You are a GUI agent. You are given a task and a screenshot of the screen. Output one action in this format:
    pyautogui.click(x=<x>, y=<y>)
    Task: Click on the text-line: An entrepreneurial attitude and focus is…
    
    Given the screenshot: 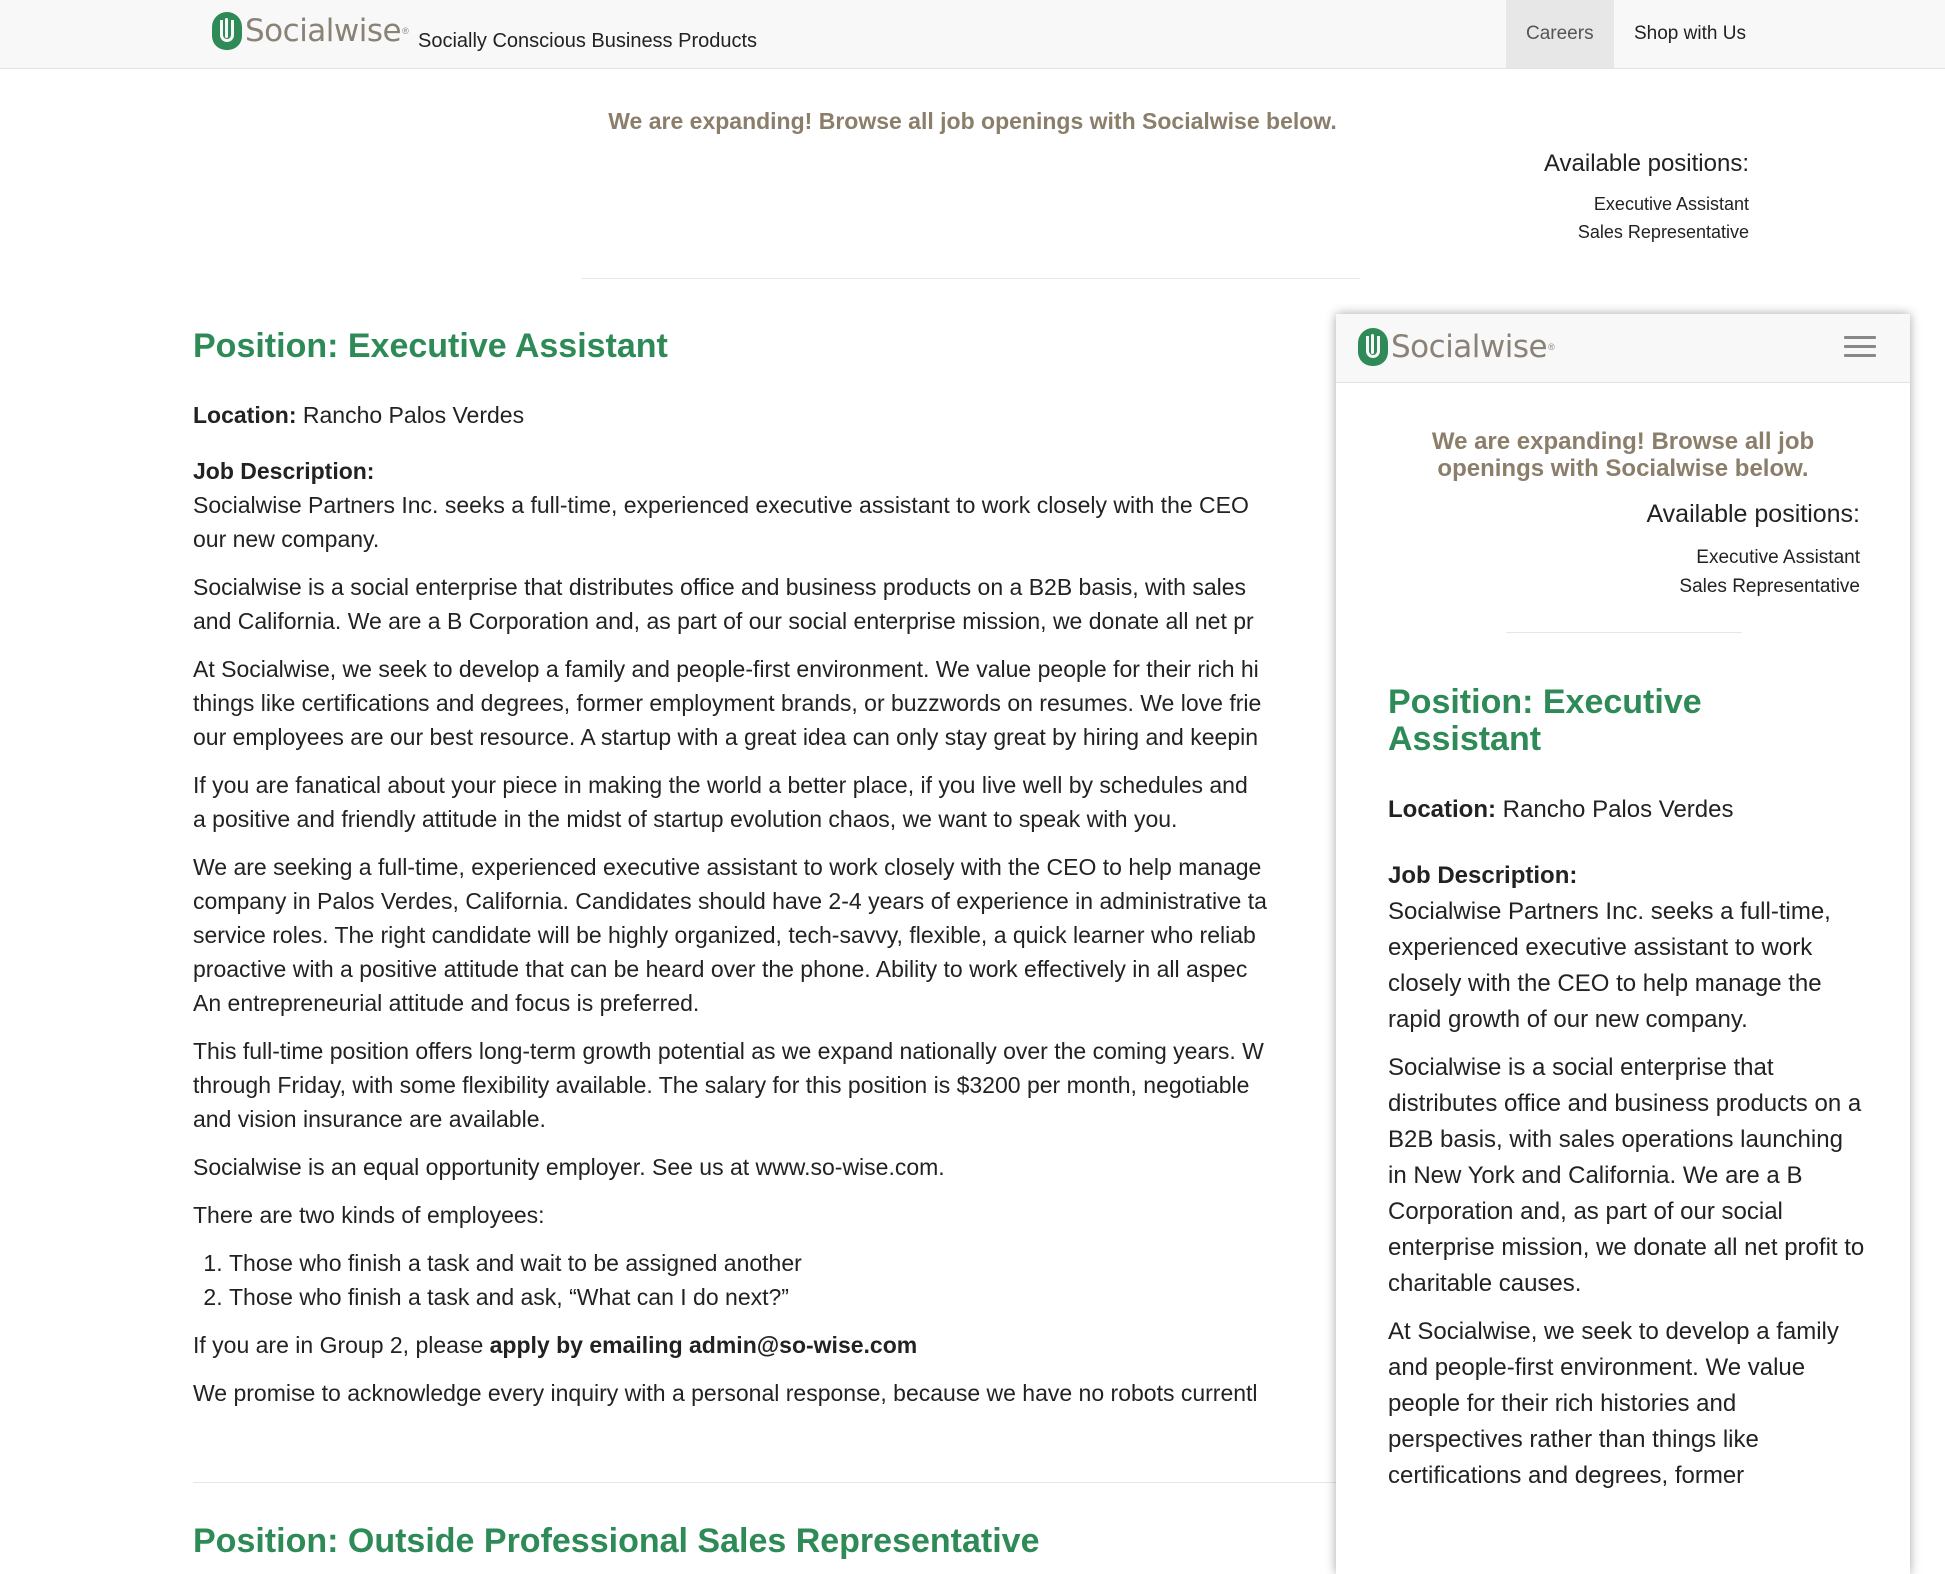 What is the action you would take?
    pyautogui.click(x=446, y=1003)
    